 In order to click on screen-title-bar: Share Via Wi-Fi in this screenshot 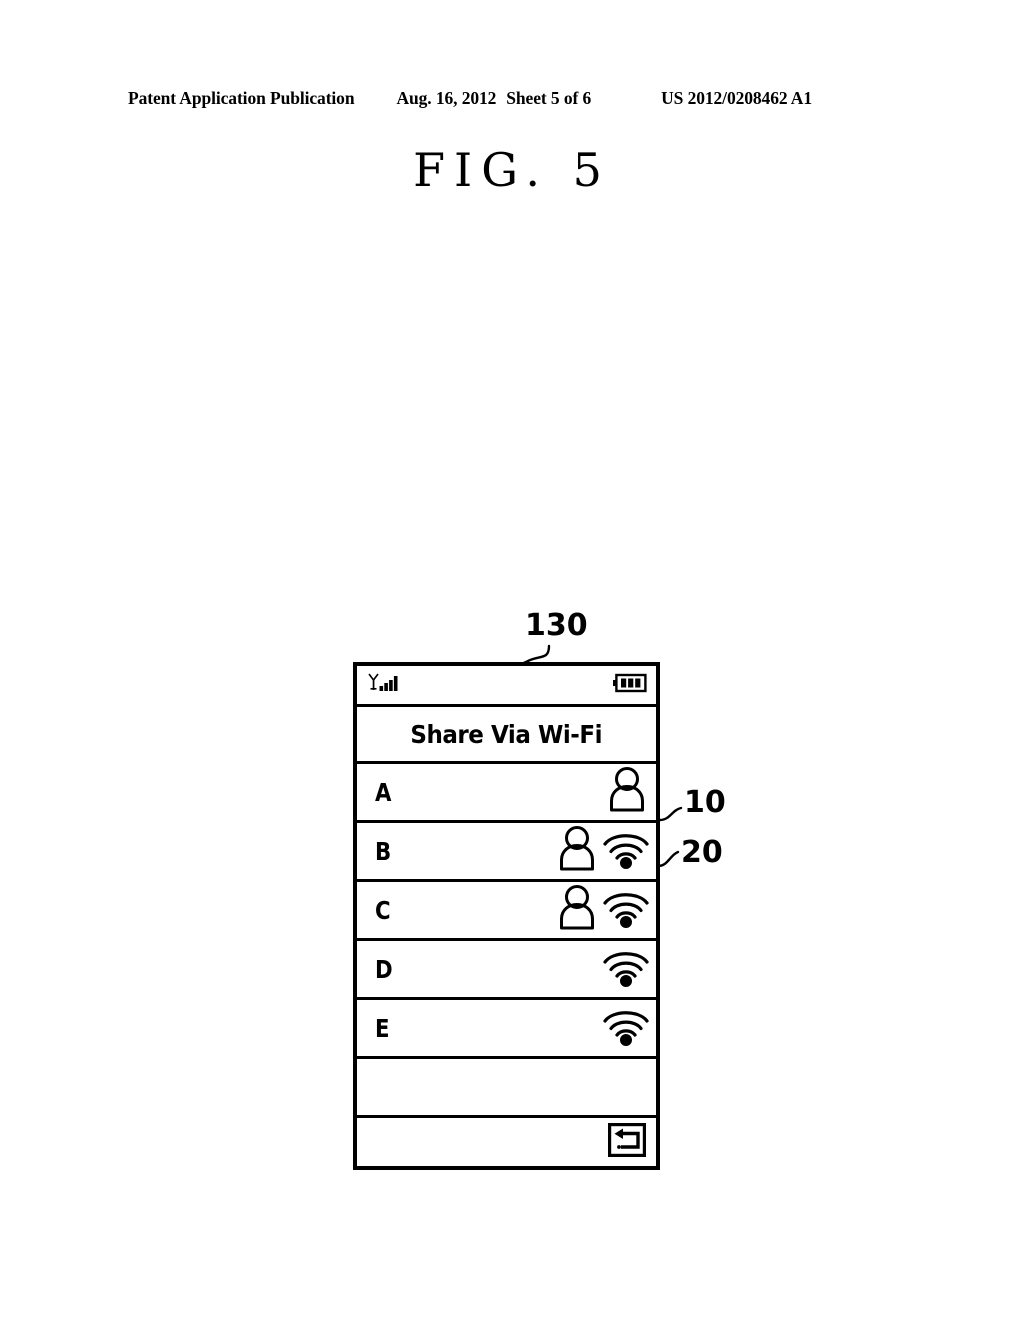, I will do `click(506, 735)`.